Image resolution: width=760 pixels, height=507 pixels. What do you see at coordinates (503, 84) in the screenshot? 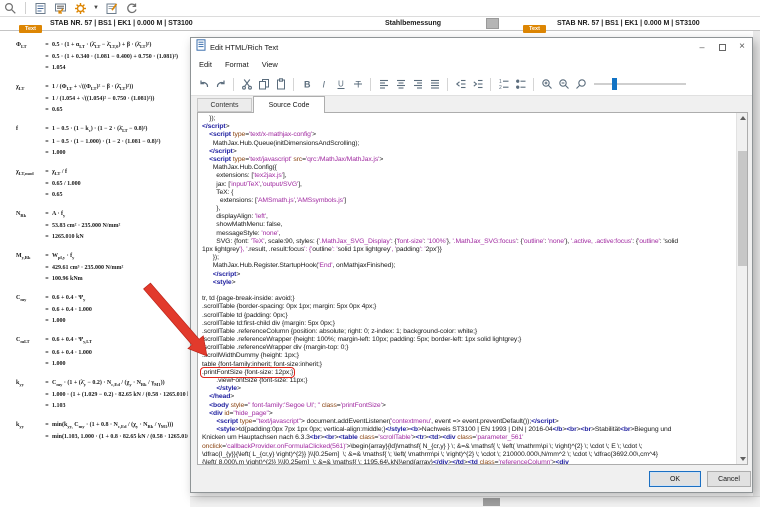
I see `numbered-list-icon: 12` at bounding box center [503, 84].